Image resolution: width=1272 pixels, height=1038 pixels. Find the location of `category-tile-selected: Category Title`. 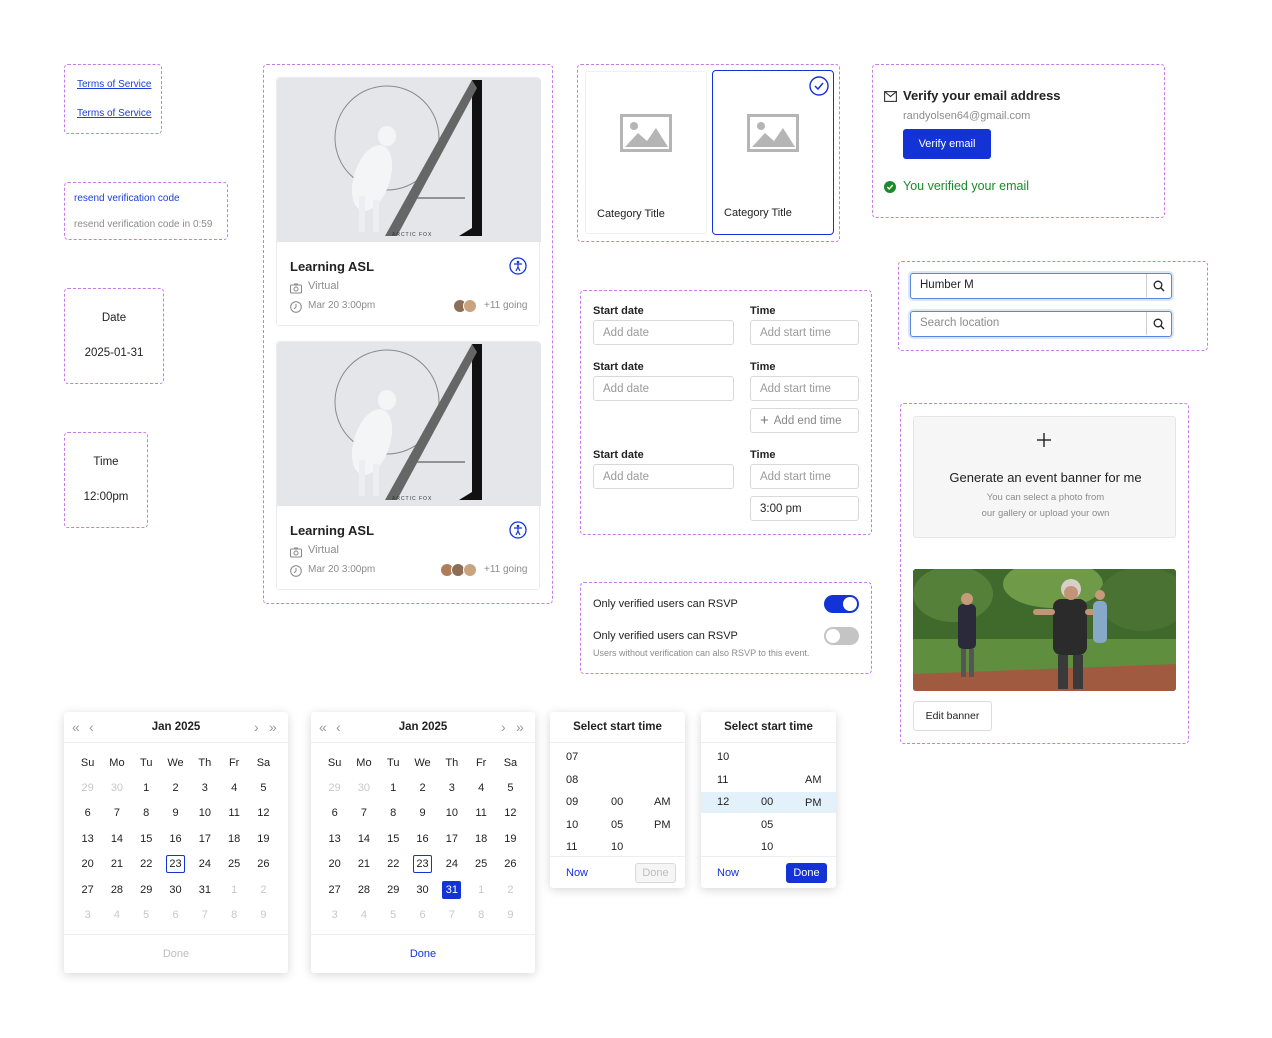

category-tile-selected: Category Title is located at coordinates (773, 152).